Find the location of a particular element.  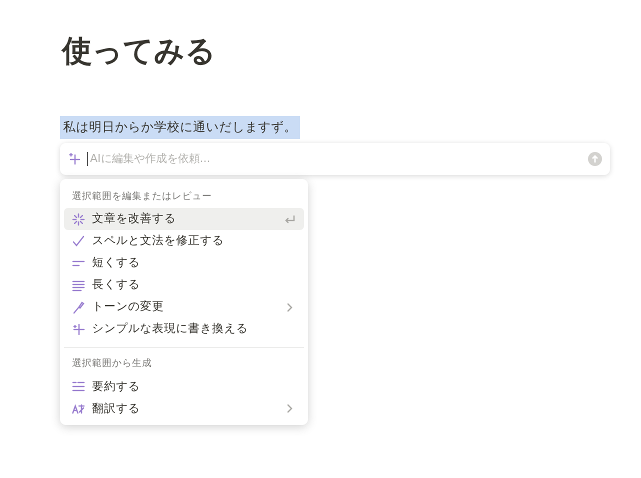

menu-item: スペルと文法を修正する is located at coordinates (184, 241).